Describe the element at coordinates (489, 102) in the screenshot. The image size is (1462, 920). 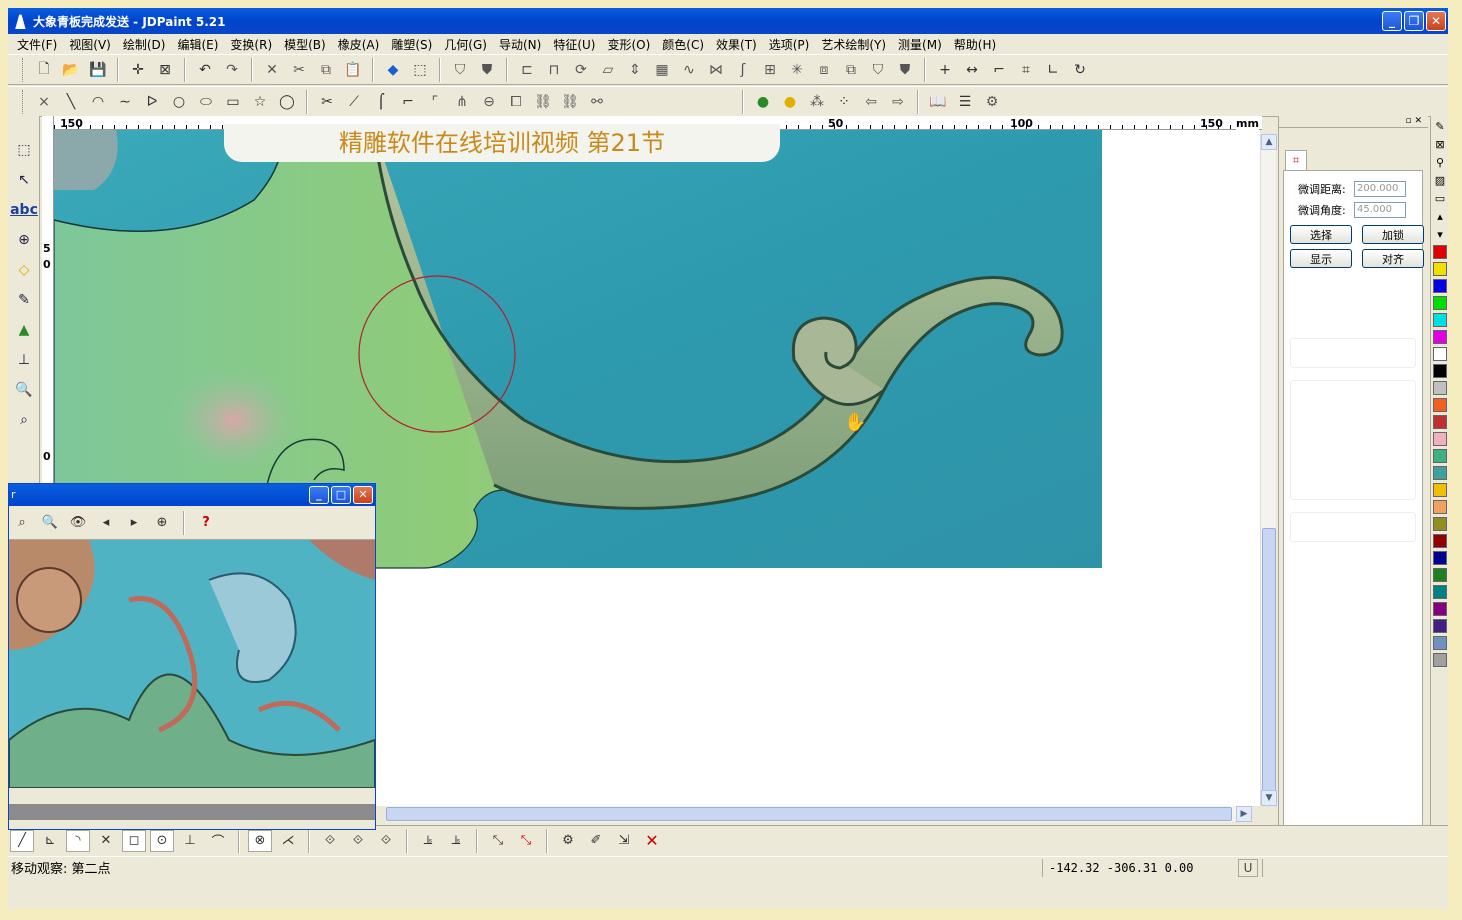
I see `break-icon: ⊖` at that location.